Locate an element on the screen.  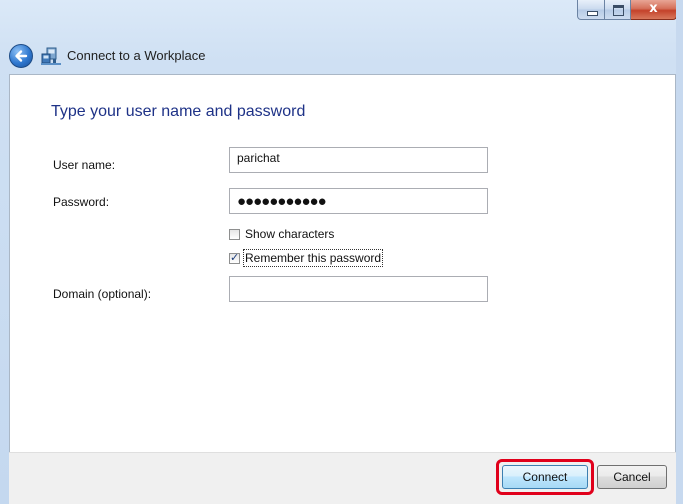
password-label: Password: is located at coordinates (81, 202).